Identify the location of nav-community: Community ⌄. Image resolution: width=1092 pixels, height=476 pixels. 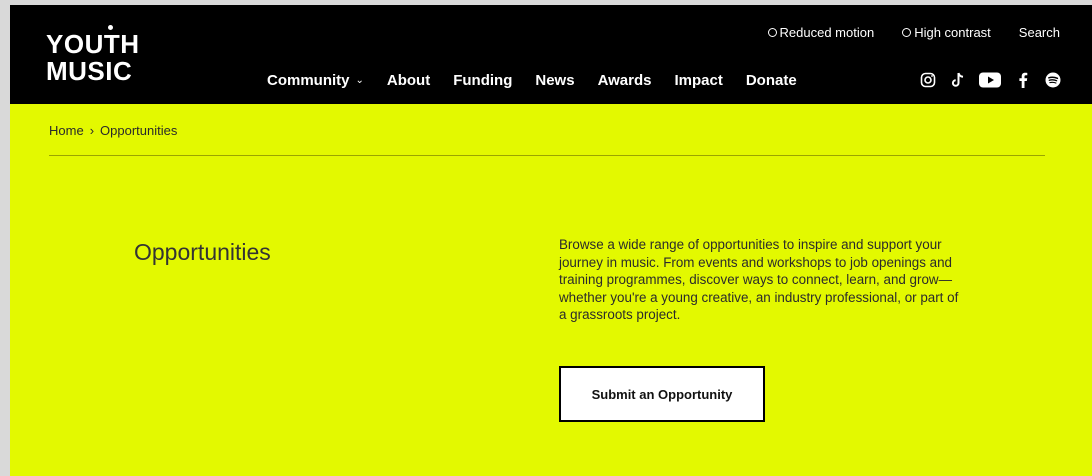
(315, 80).